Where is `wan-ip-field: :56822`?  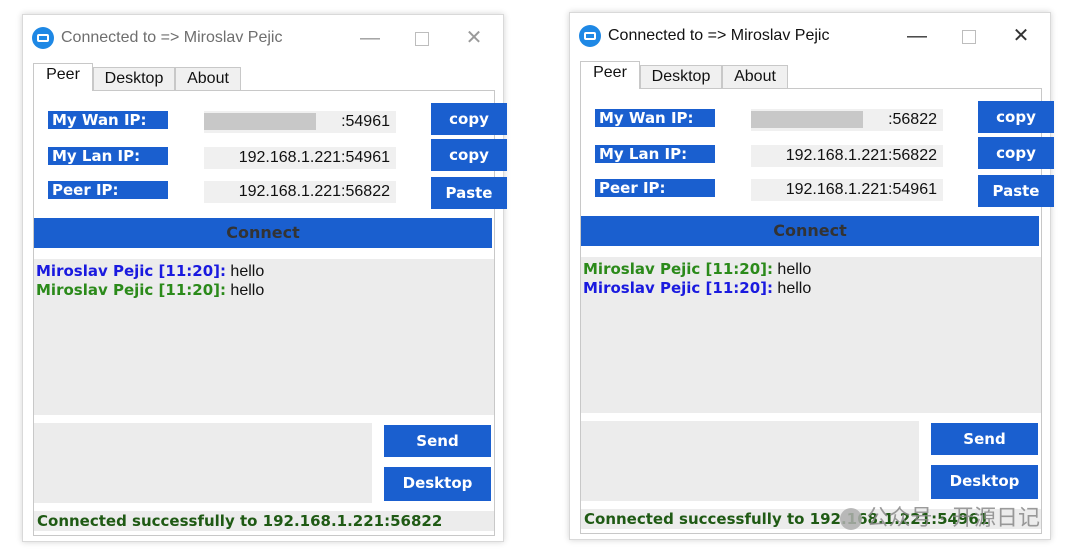 wan-ip-field: :56822 is located at coordinates (847, 120).